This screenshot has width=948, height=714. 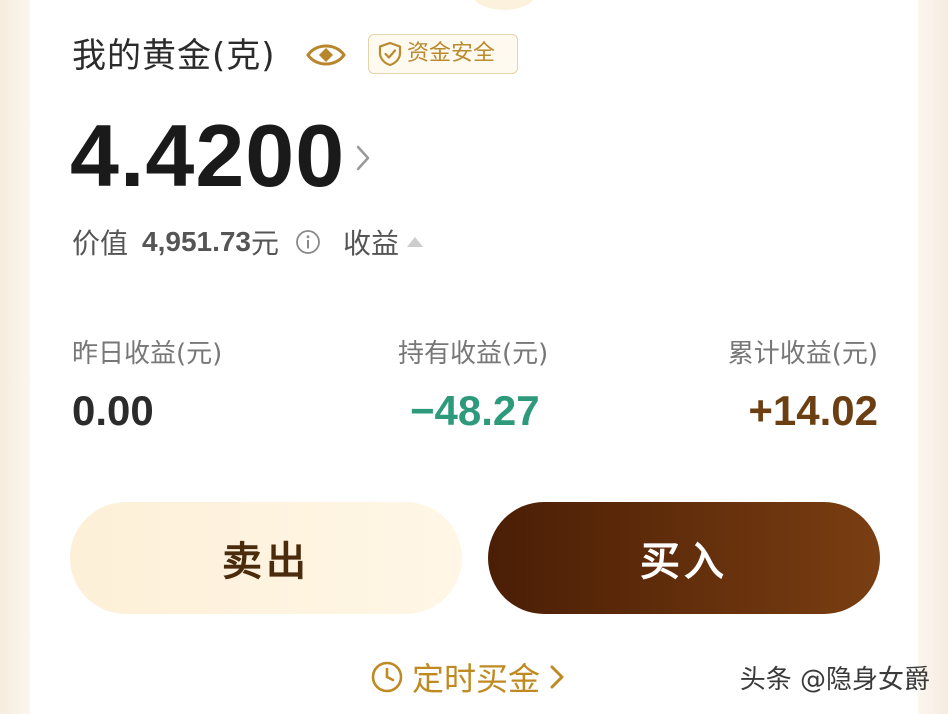 I want to click on fund-safety-badge: 资金安全, so click(x=443, y=54).